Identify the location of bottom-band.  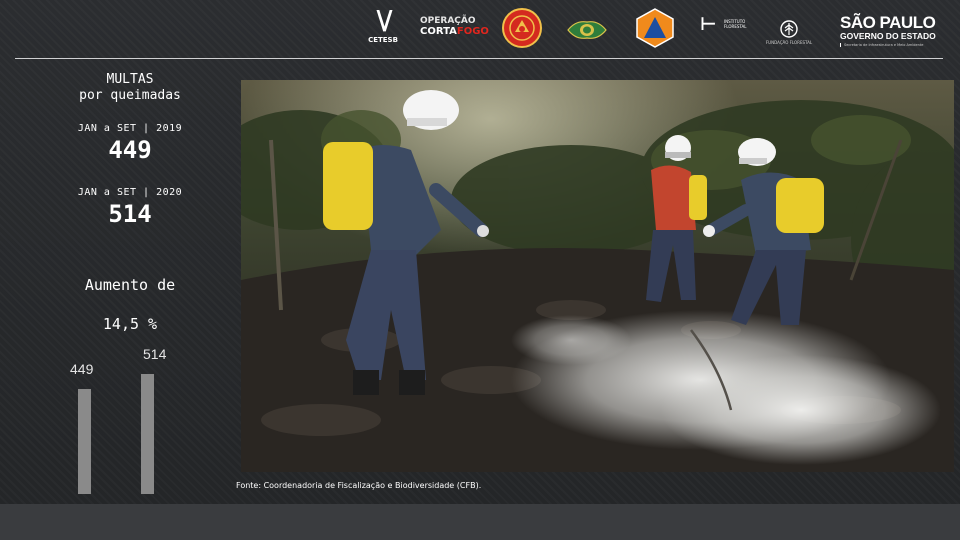
(480, 522).